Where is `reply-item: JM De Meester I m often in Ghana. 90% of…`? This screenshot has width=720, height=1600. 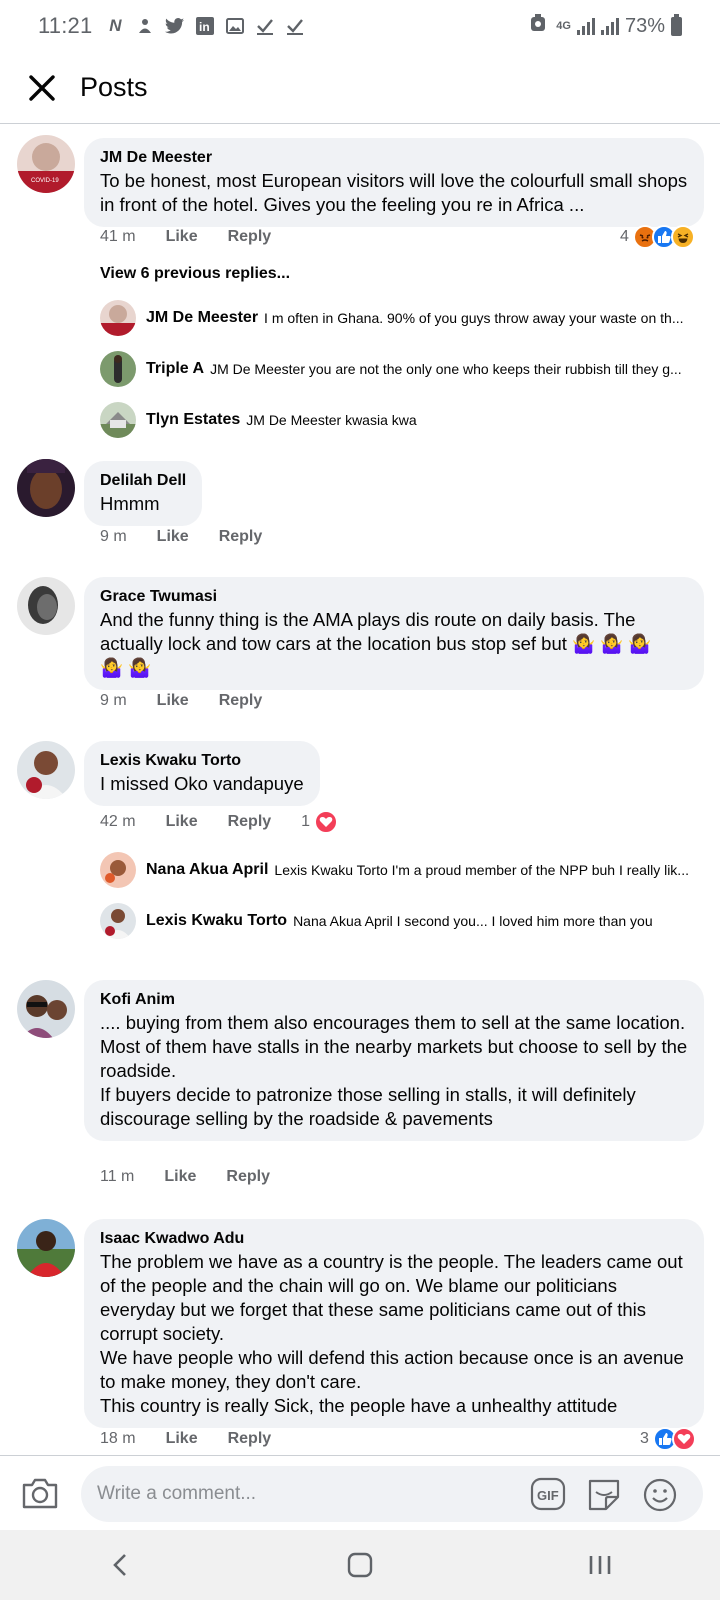
reply-item: JM De Meester I m often in Ghana. 90% of… is located at coordinates (405, 318).